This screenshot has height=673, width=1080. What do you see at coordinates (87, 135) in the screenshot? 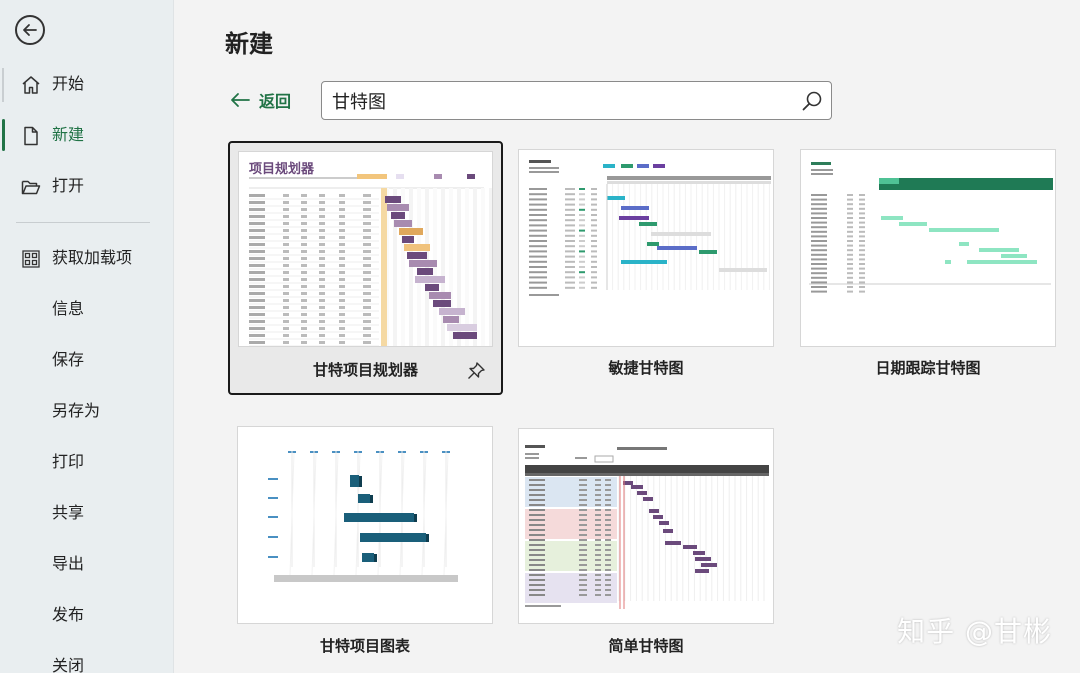
I see `sidebar-item-new: 新建` at bounding box center [87, 135].